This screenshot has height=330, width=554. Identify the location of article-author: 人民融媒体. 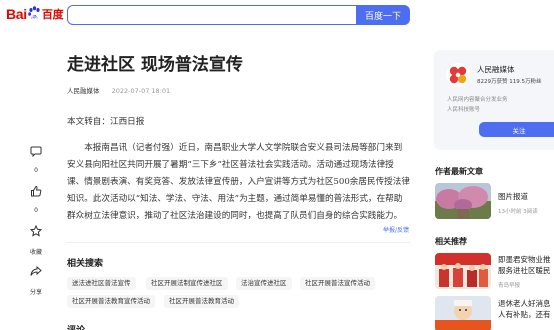
(83, 91).